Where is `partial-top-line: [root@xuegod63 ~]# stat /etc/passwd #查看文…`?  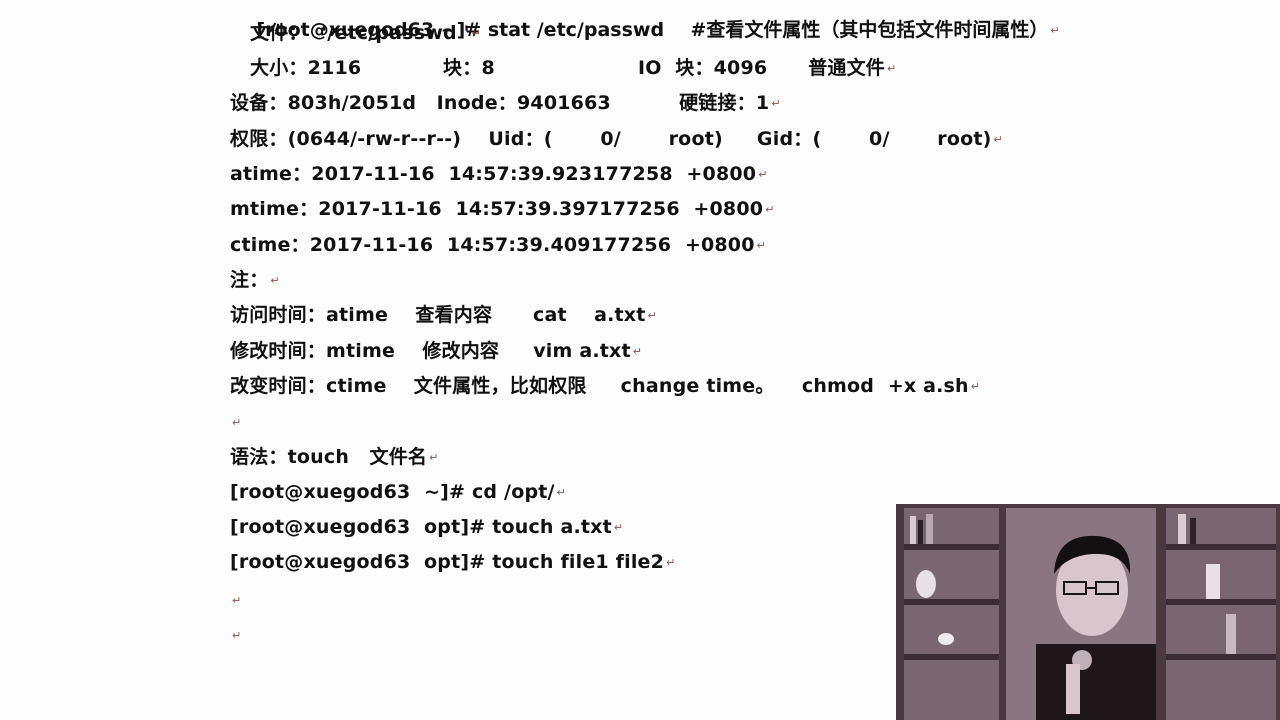
partial-top-line: [root@xuegod63 ~]# stat /etc/passwd #查看文… is located at coordinates (644, 20).